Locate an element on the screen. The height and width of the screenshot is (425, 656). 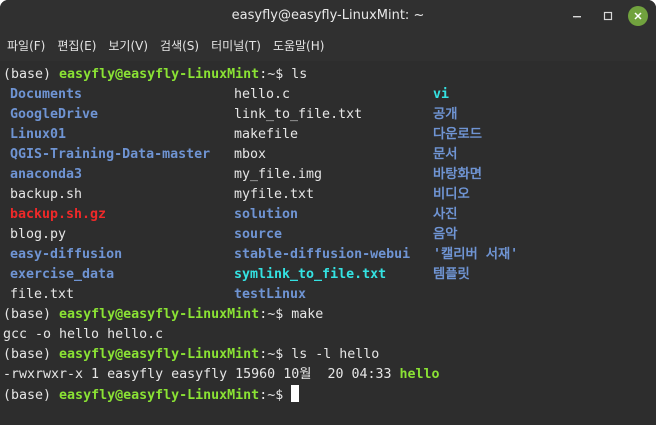
ls-row: anaconda3 my_file.img 바탕화면 is located at coordinates (329, 175).